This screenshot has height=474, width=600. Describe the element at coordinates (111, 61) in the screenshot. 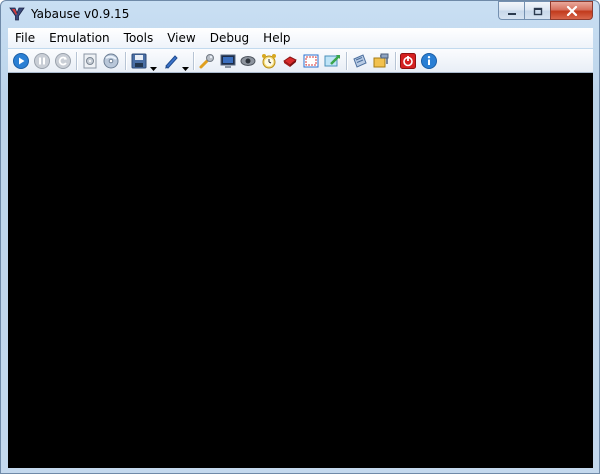

I see `open-cd-icon` at that location.